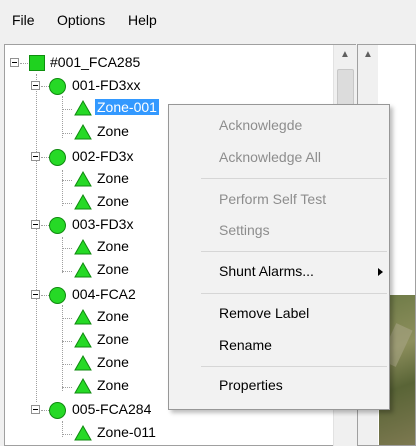 This screenshot has height=446, width=416. What do you see at coordinates (127, 107) in the screenshot?
I see `zone-label-selected: Zone-001` at bounding box center [127, 107].